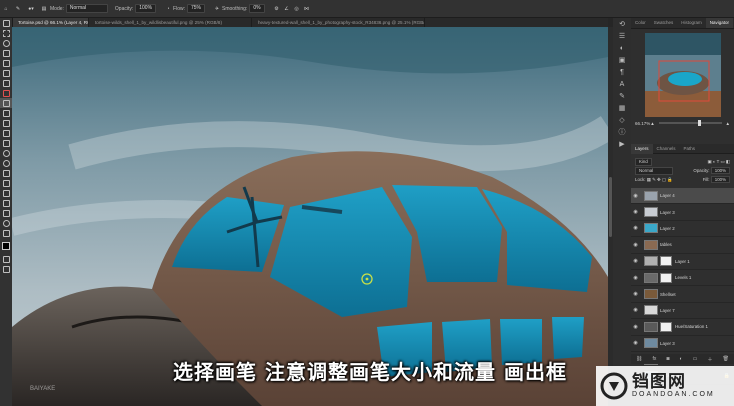 This screenshot has height=406, width=734. Describe the element at coordinates (217, 9) in the screenshot. I see `airbrush-icon: ✈` at that location.